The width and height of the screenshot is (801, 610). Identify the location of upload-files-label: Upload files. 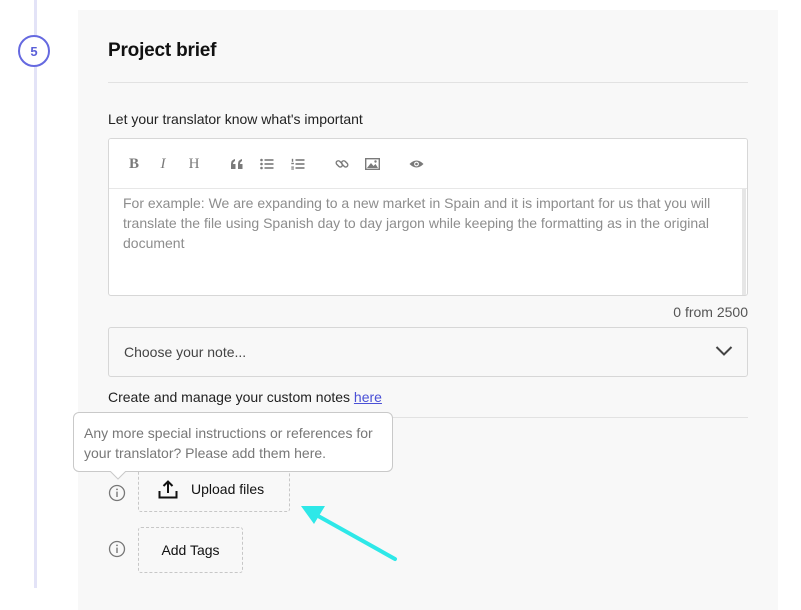
(228, 489).